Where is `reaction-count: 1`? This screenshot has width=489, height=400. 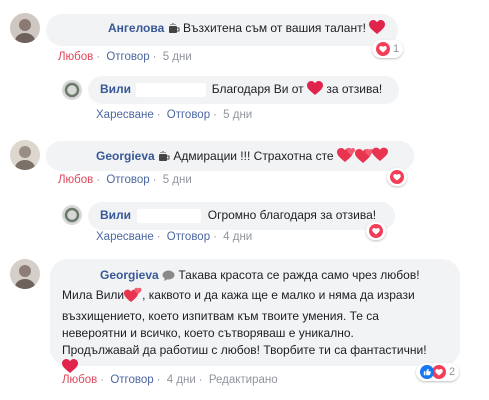
reaction-count: 1 is located at coordinates (396, 49).